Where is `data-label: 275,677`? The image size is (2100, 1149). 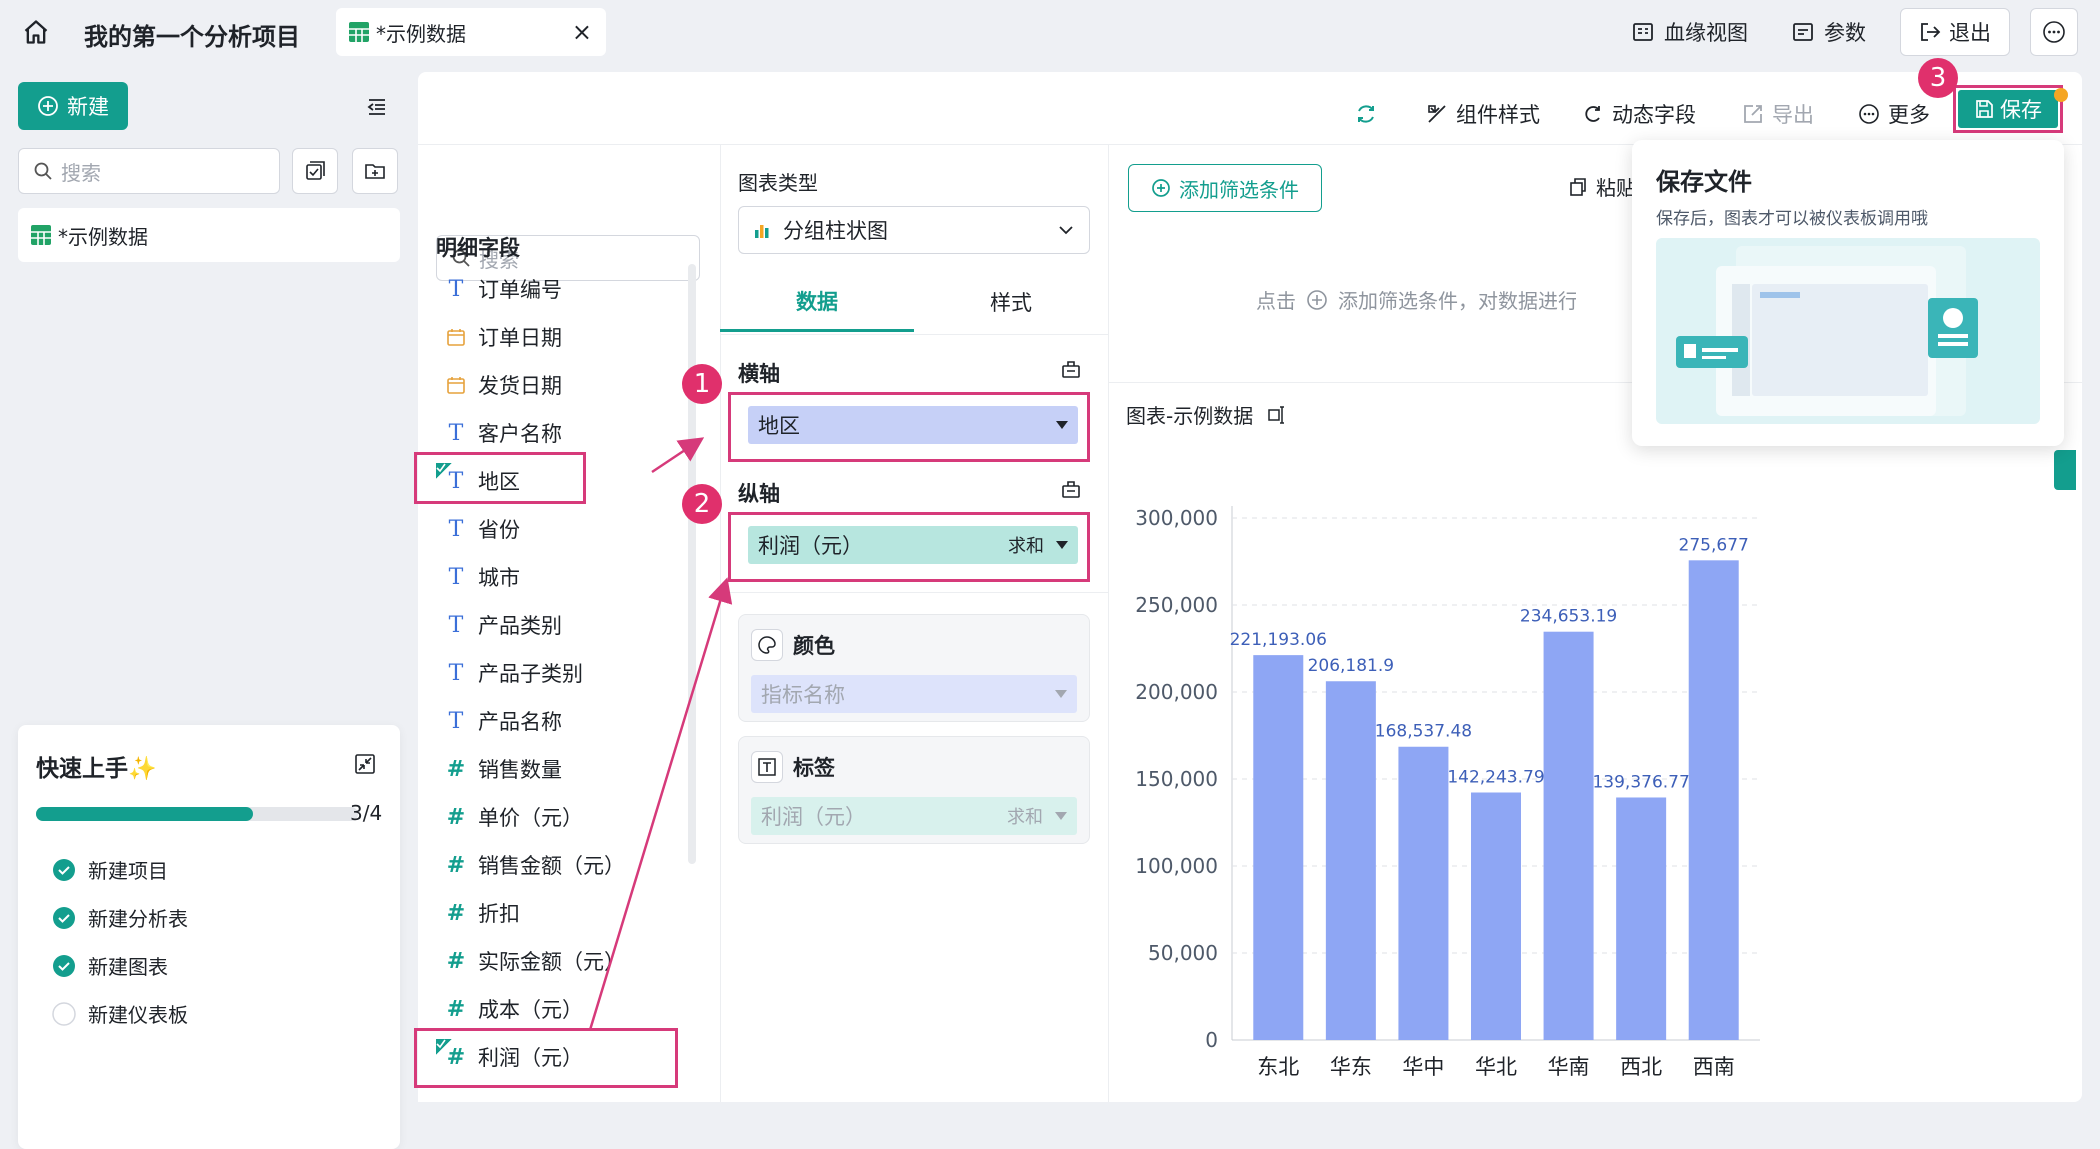
data-label: 275,677 is located at coordinates (1714, 545).